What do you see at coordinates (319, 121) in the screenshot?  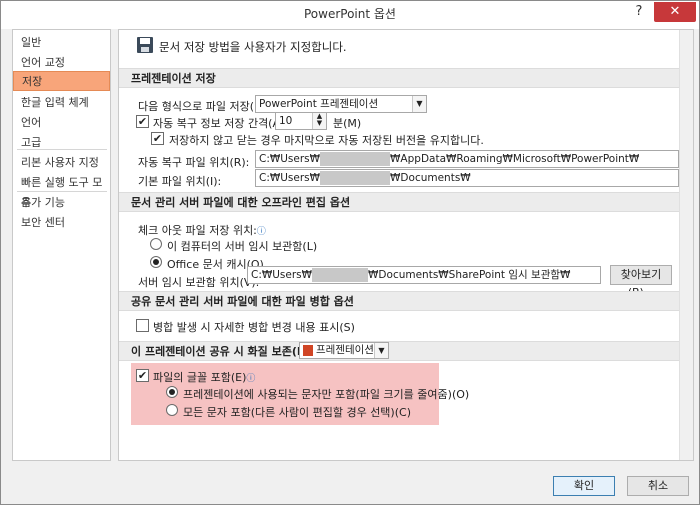 I see `spinner-icon: ▲ ▼` at bounding box center [319, 121].